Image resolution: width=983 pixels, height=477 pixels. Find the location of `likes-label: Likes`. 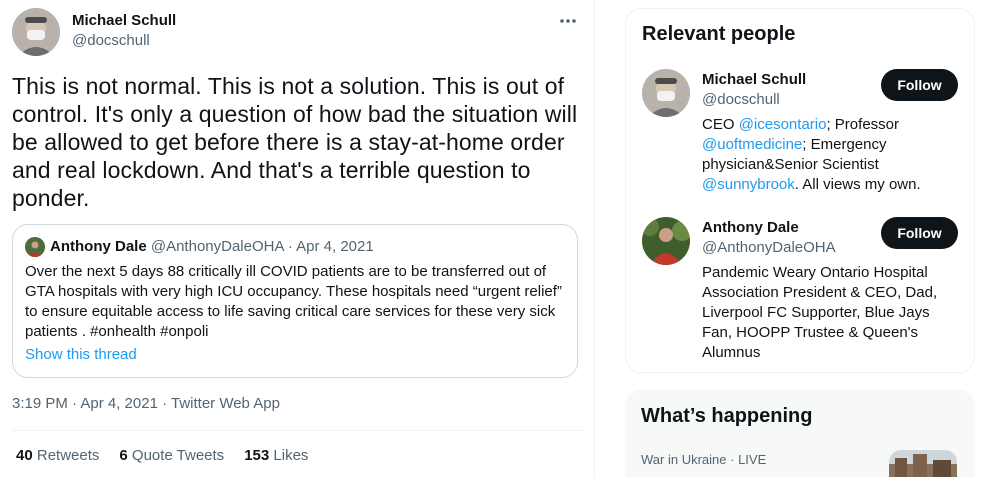

likes-label: Likes is located at coordinates (291, 455).